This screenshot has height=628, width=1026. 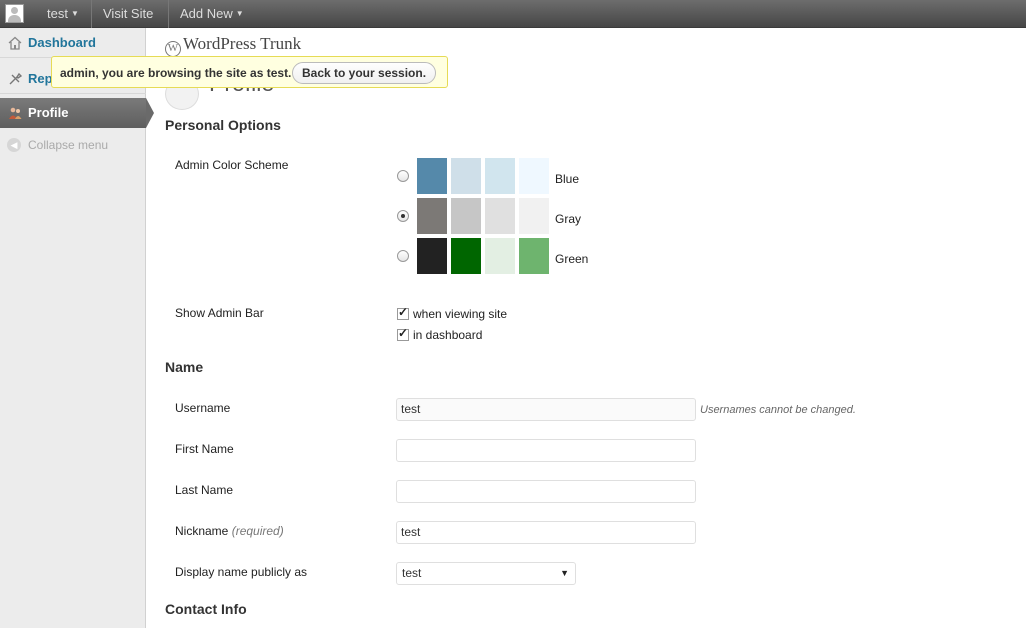 I want to click on home-icon, so click(x=15, y=43).